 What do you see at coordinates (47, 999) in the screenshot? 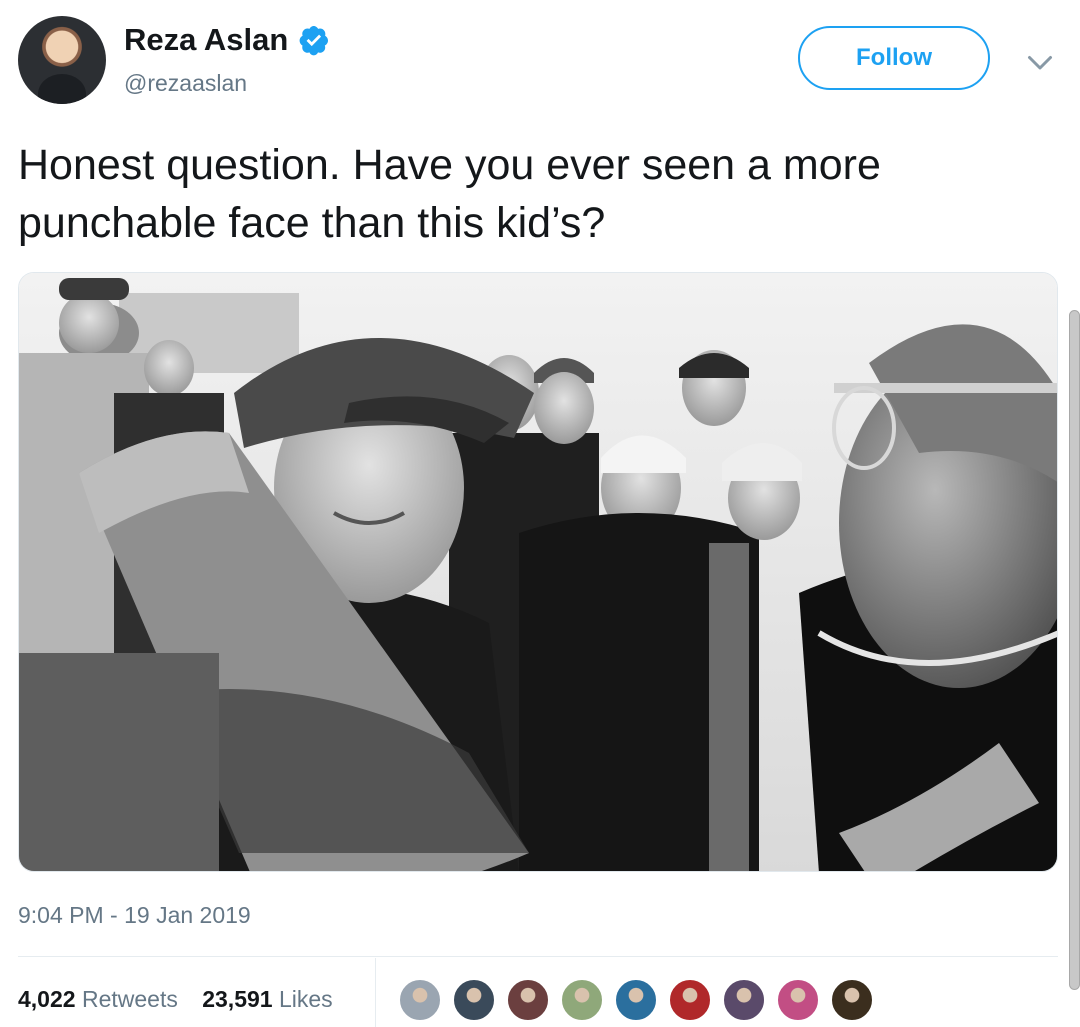
I see `retweets-count: 4,022` at bounding box center [47, 999].